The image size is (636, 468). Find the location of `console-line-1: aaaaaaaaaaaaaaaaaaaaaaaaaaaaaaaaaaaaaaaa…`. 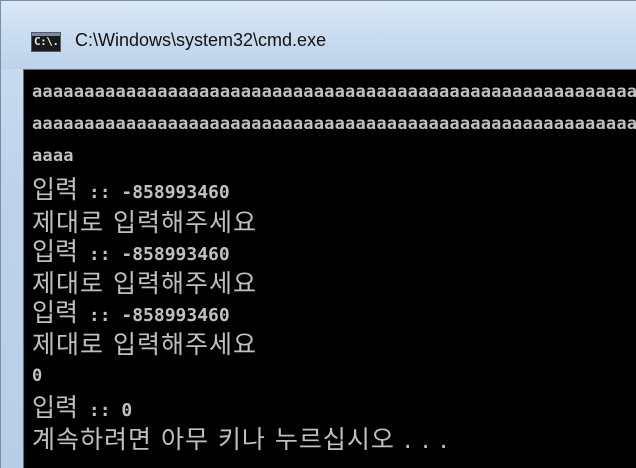

console-line-1: aaaaaaaaaaaaaaaaaaaaaaaaaaaaaaaaaaaaaaaa… is located at coordinates (334, 92).